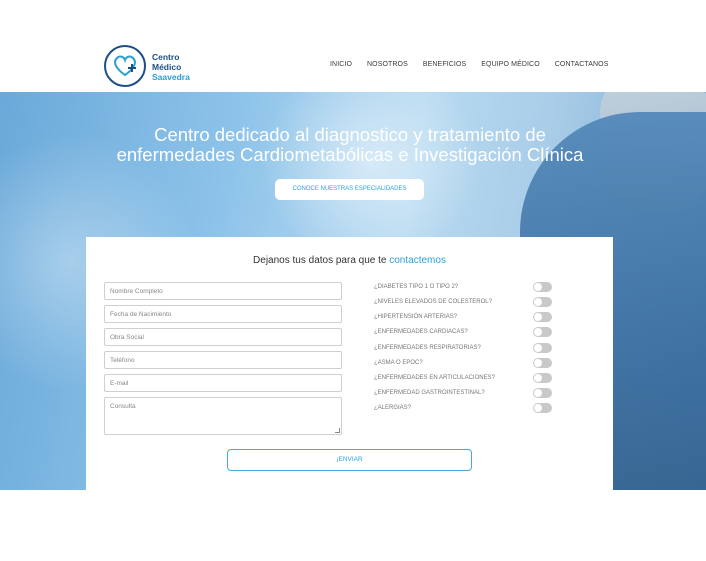 This screenshot has width=706, height=561. What do you see at coordinates (223, 314) in the screenshot?
I see `birth-date-input: Fecha de Nacimiento` at bounding box center [223, 314].